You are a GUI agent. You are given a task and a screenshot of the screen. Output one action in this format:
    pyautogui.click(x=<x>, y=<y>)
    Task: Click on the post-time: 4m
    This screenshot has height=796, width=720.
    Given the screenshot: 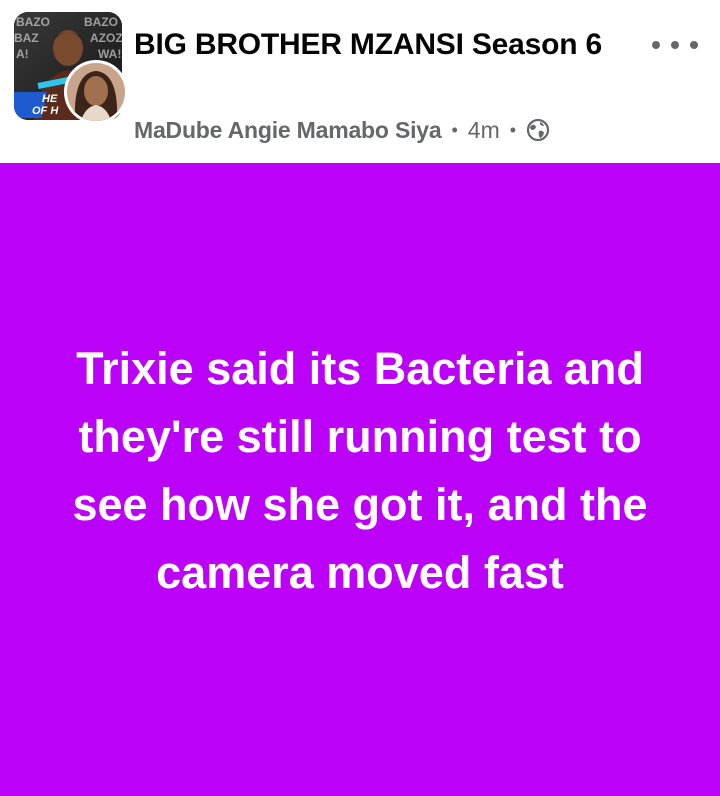 What is the action you would take?
    pyautogui.click(x=484, y=130)
    